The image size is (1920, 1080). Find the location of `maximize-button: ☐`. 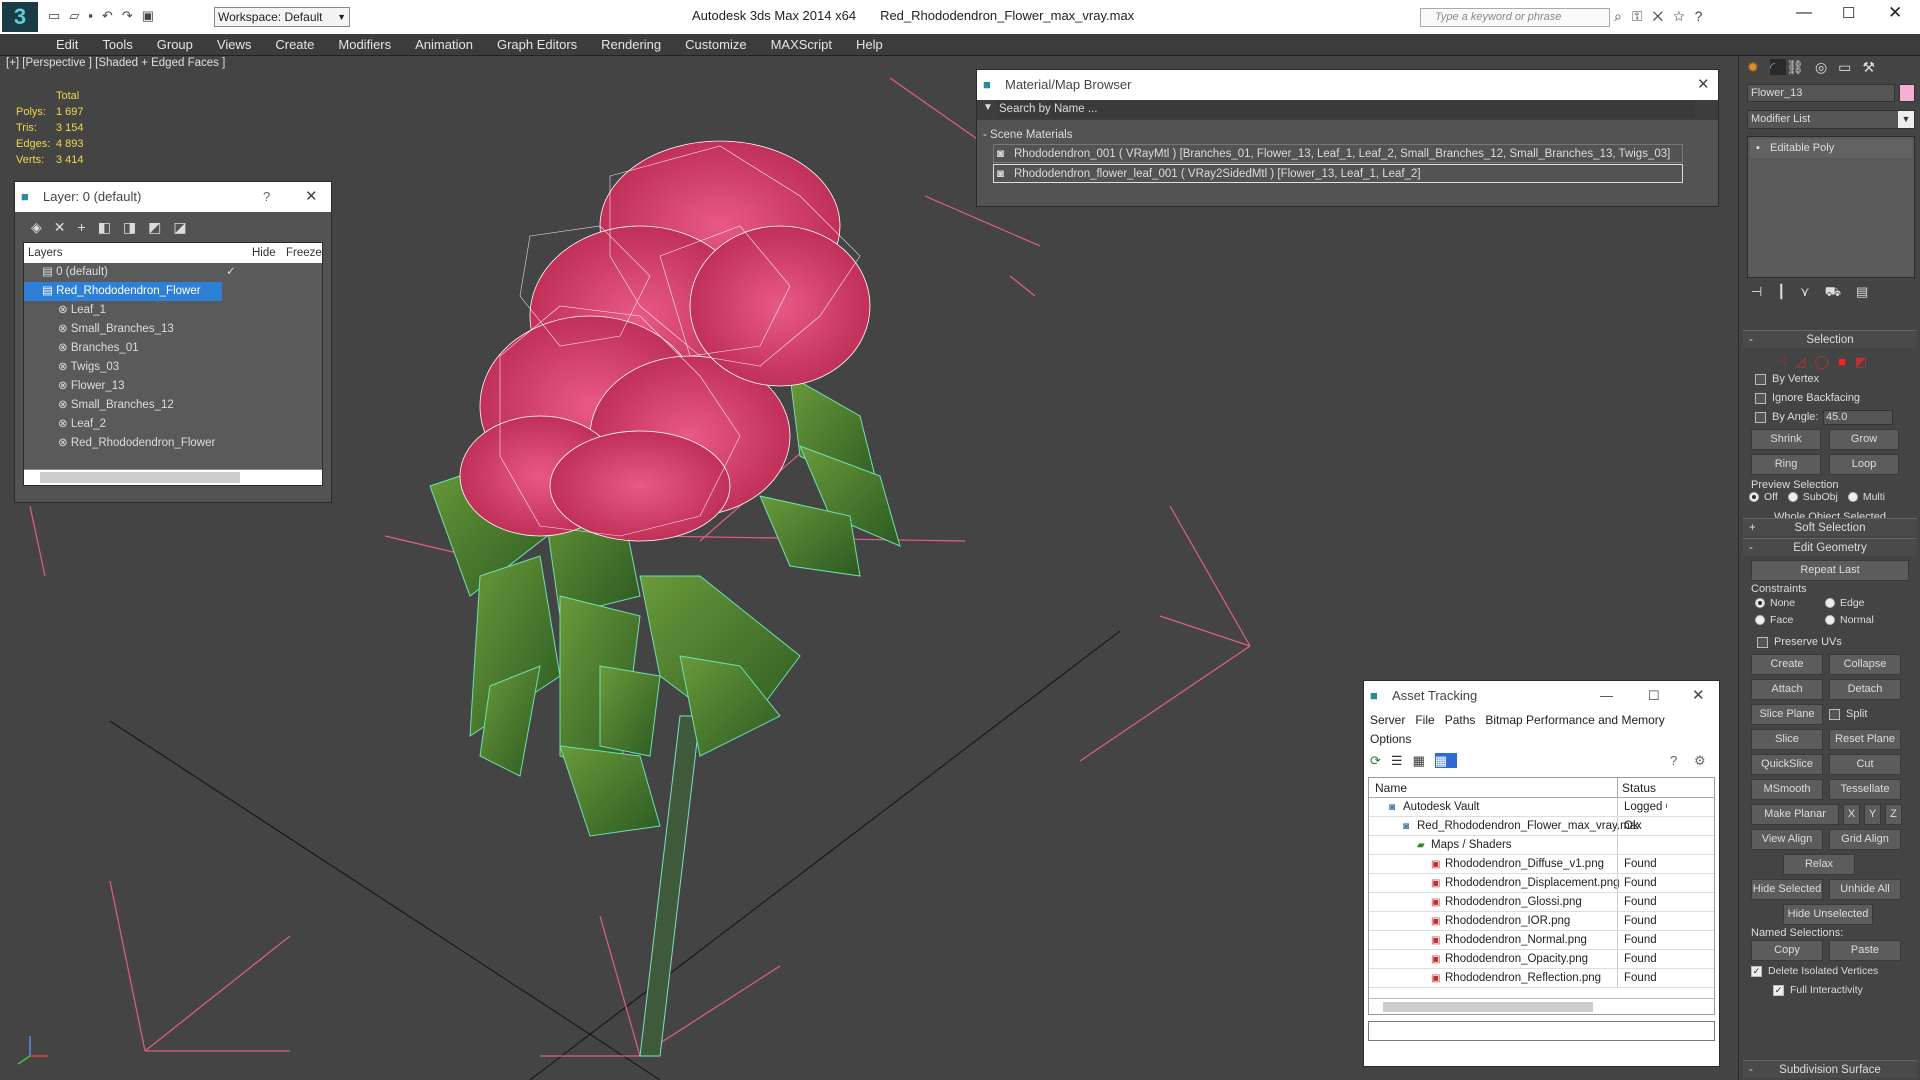

maximize-button: ☐ is located at coordinates (1654, 696).